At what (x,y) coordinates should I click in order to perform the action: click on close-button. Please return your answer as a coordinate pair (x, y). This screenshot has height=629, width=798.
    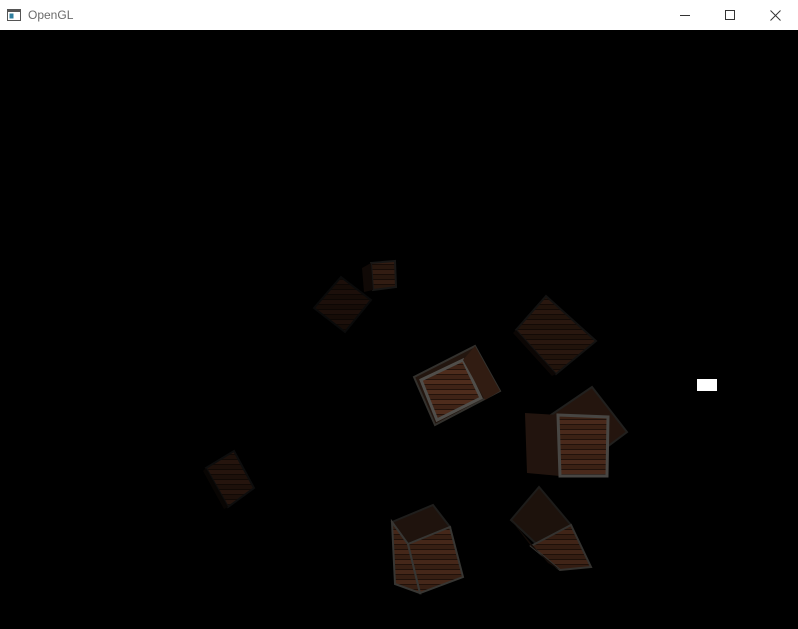
    Looking at the image, I should click on (775, 15).